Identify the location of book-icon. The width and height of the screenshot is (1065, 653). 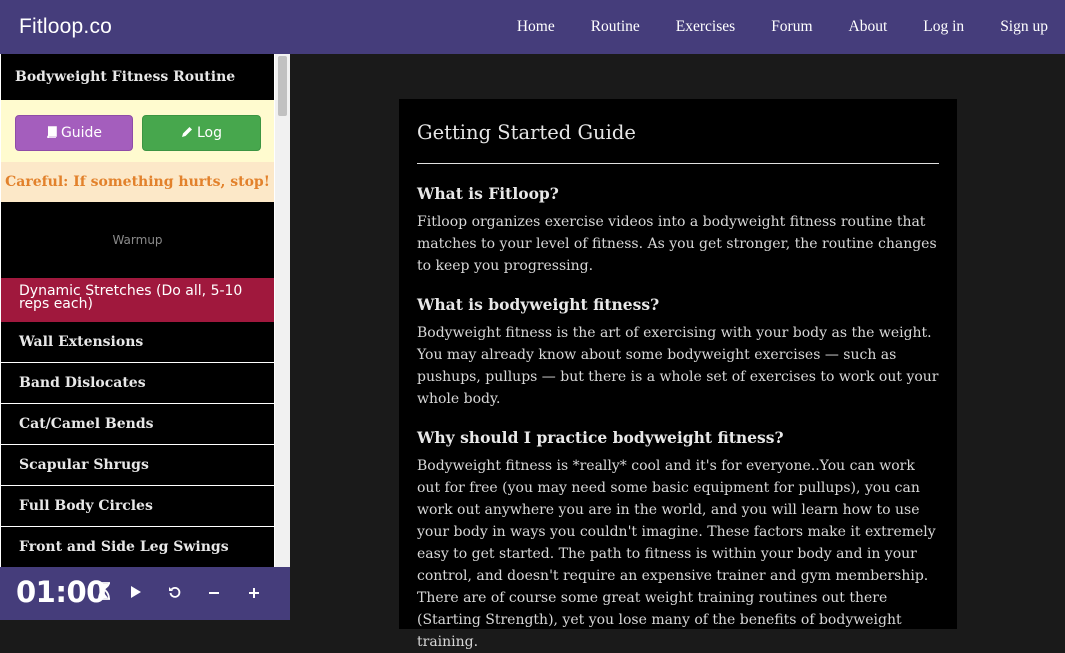
(51, 133).